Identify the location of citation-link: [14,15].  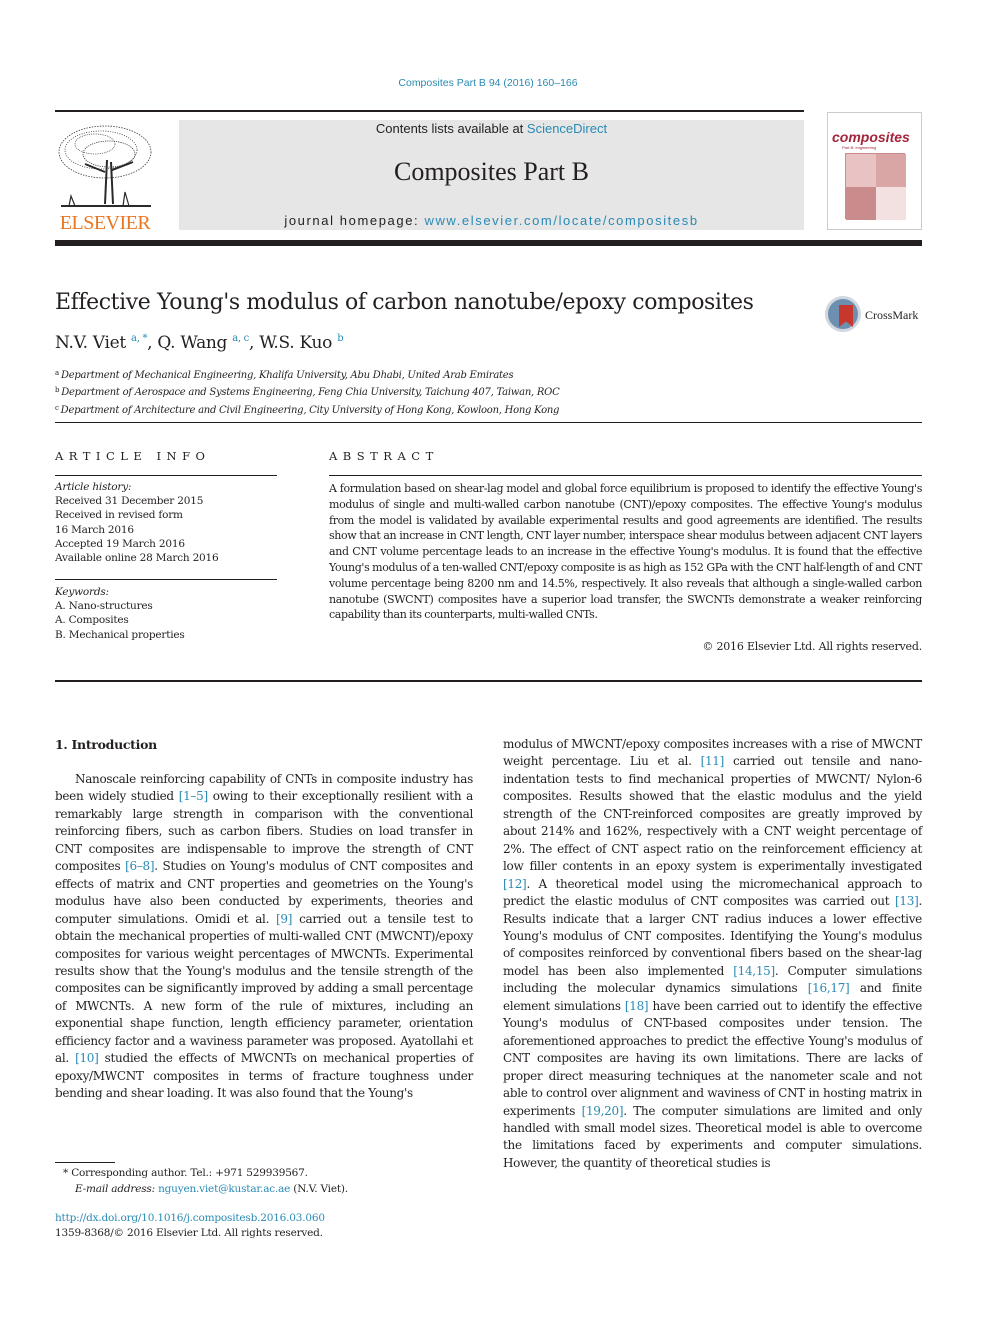
(754, 971).